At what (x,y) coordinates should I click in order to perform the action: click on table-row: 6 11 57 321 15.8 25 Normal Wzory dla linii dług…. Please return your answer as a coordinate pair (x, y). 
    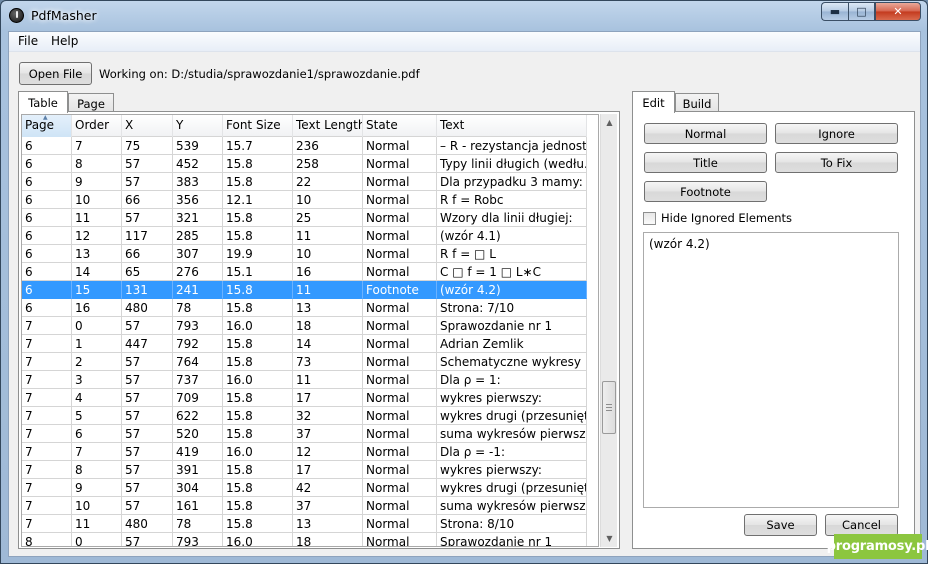
    Looking at the image, I should click on (304, 218).